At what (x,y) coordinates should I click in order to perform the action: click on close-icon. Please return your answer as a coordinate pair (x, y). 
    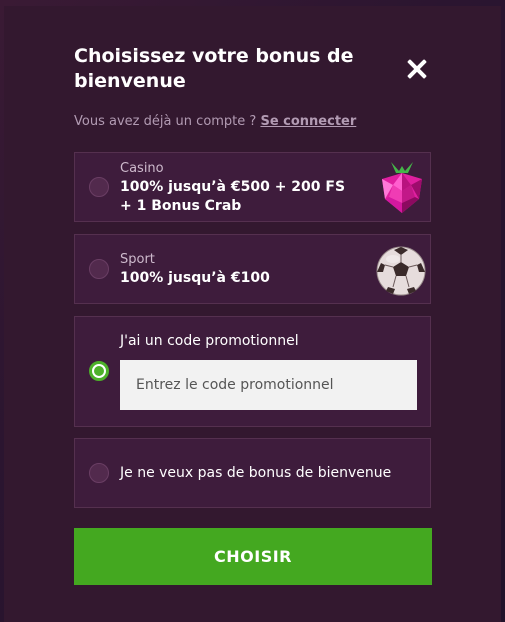
    Looking at the image, I should click on (417, 69).